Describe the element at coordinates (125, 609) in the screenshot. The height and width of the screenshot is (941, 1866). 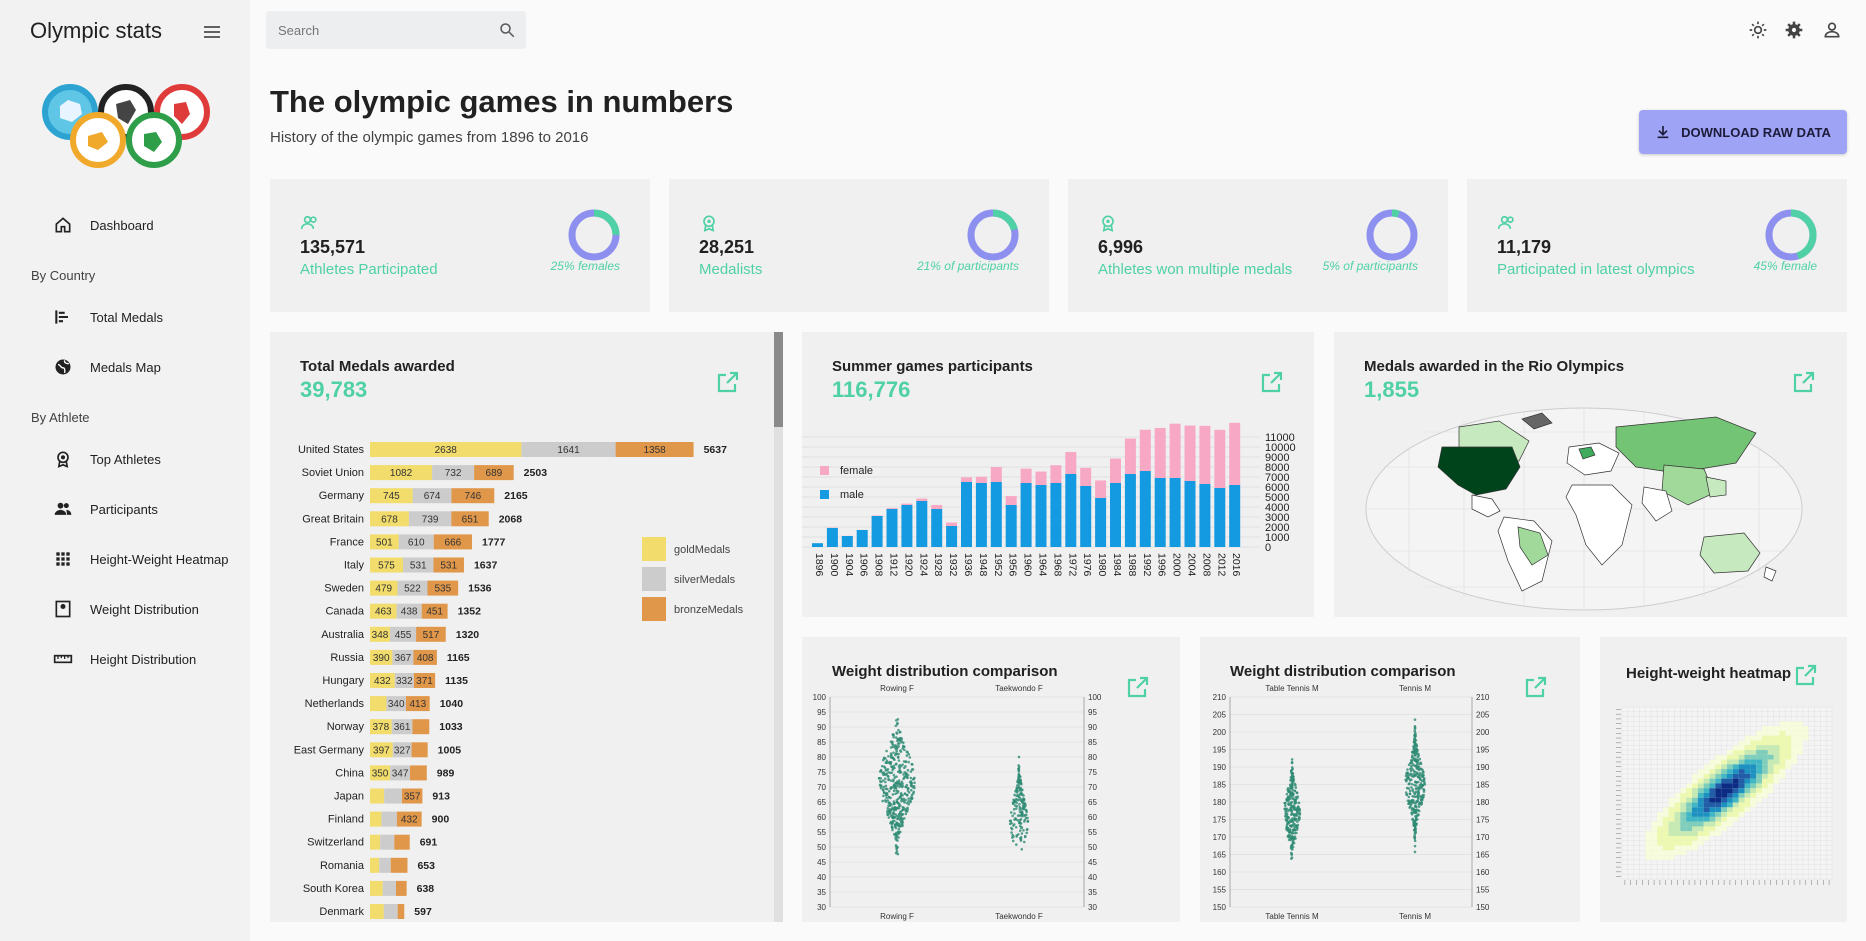
I see `sidebar-item-weight-distribution: Weight Distribution` at that location.